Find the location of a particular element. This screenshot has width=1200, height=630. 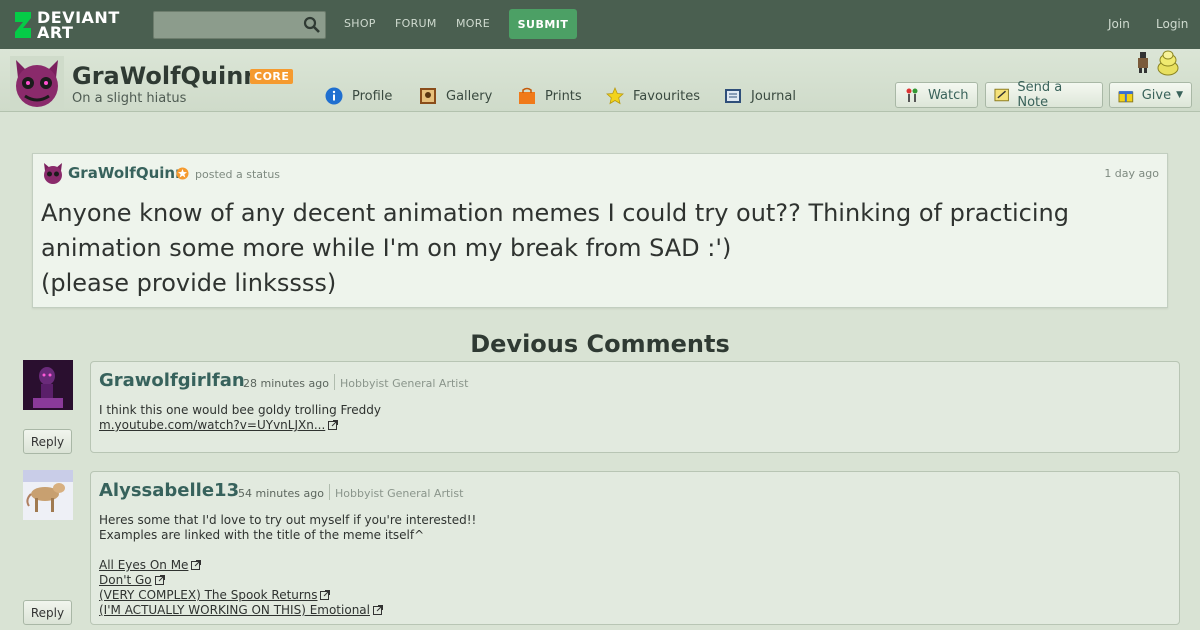

note-icon is located at coordinates (1001, 95).